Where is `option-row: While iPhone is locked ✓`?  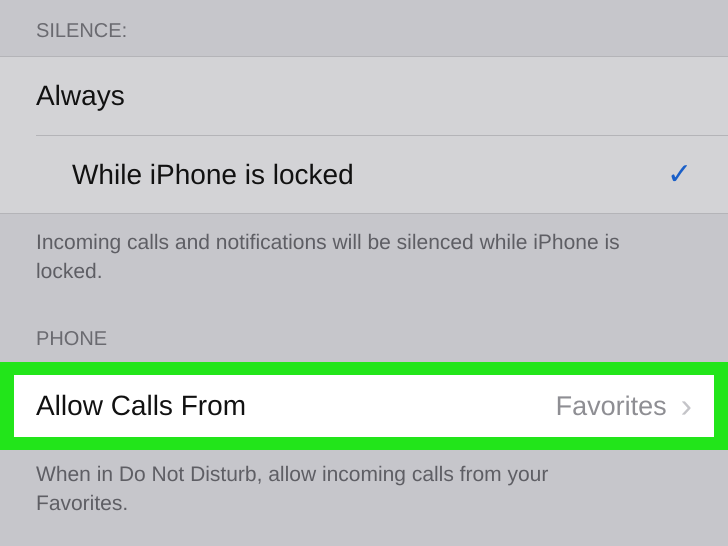 option-row: While iPhone is locked ✓ is located at coordinates (382, 174).